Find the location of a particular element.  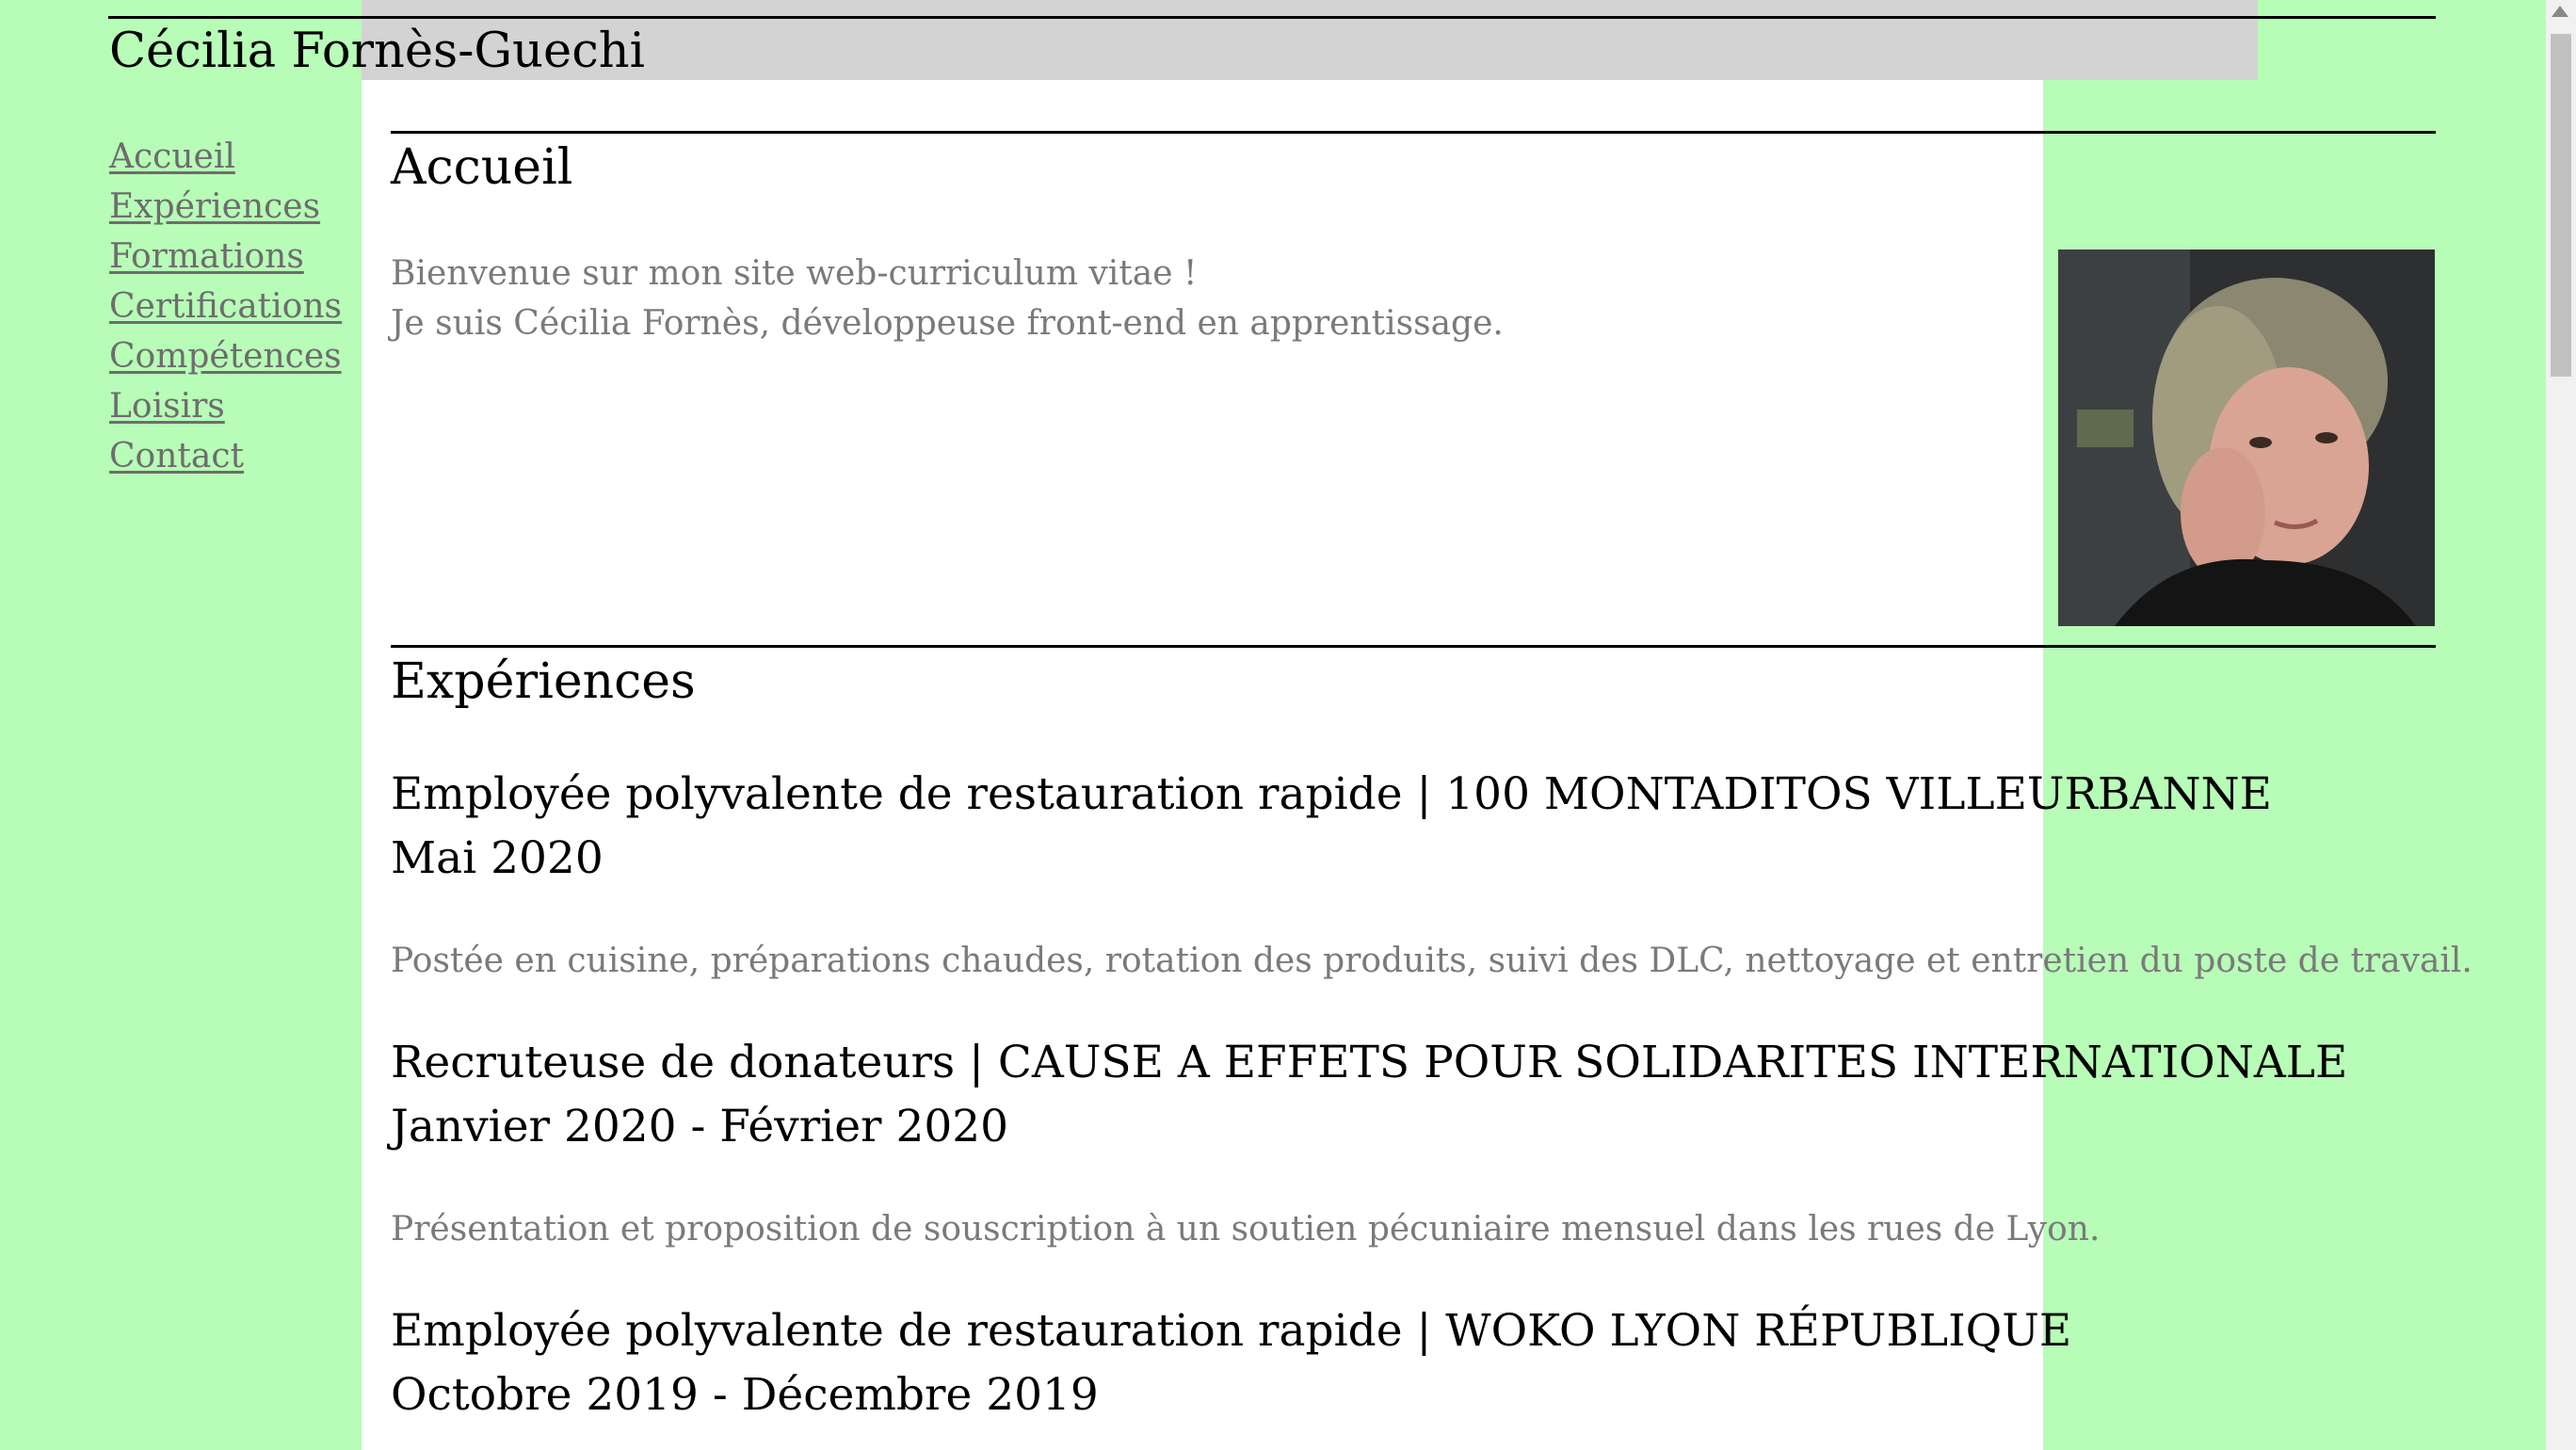

scrollbar-thumb is located at coordinates (2561, 205).